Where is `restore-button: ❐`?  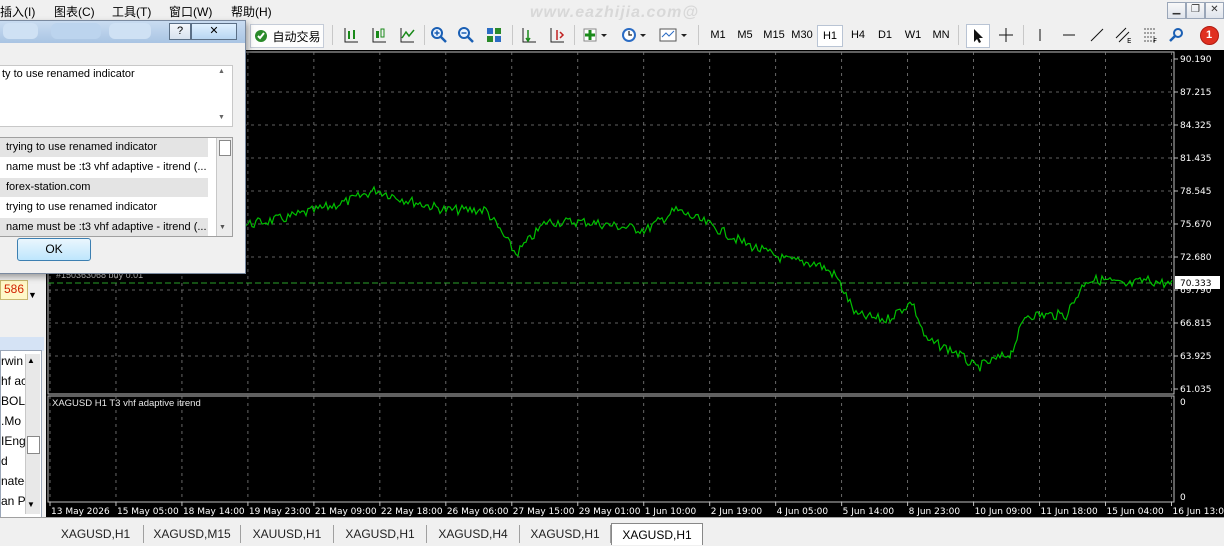
restore-button: ❐ is located at coordinates (1195, 10).